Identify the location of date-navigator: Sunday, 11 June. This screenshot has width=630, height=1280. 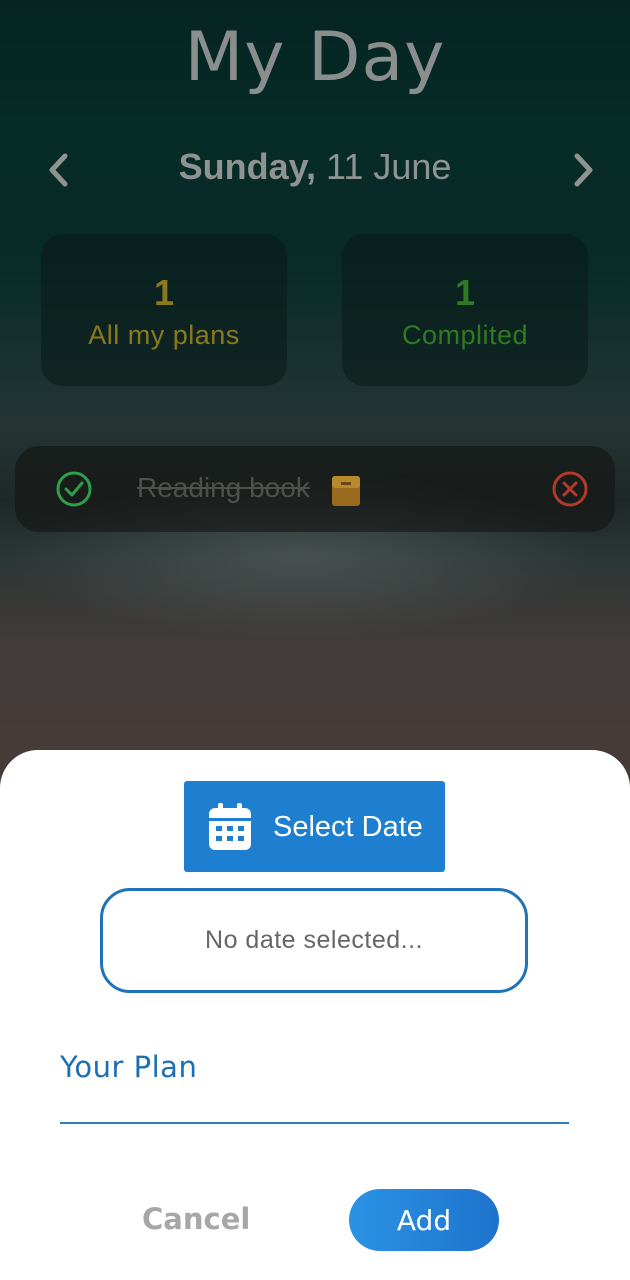
(315, 170).